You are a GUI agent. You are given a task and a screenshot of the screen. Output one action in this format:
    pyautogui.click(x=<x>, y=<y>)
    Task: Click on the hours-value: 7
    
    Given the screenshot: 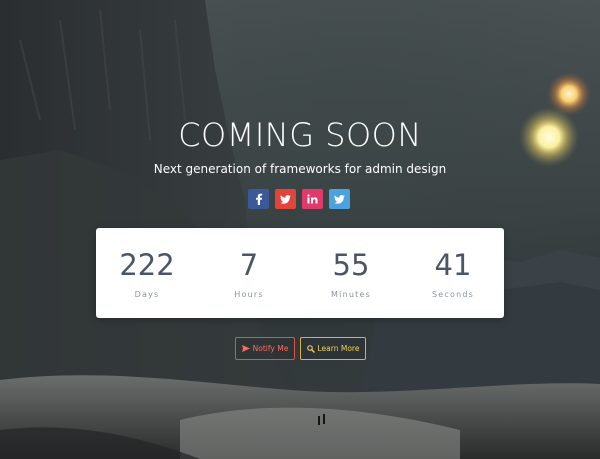 What is the action you would take?
    pyautogui.click(x=249, y=265)
    